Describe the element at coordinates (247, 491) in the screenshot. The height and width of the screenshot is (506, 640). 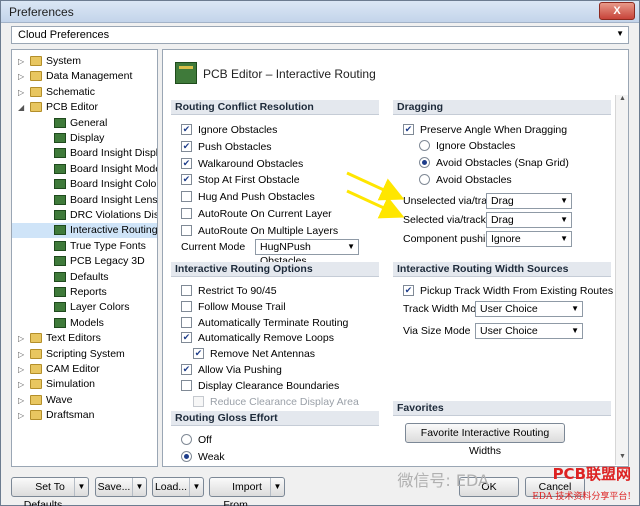
I see `import-from-button: Import From... ▼` at that location.